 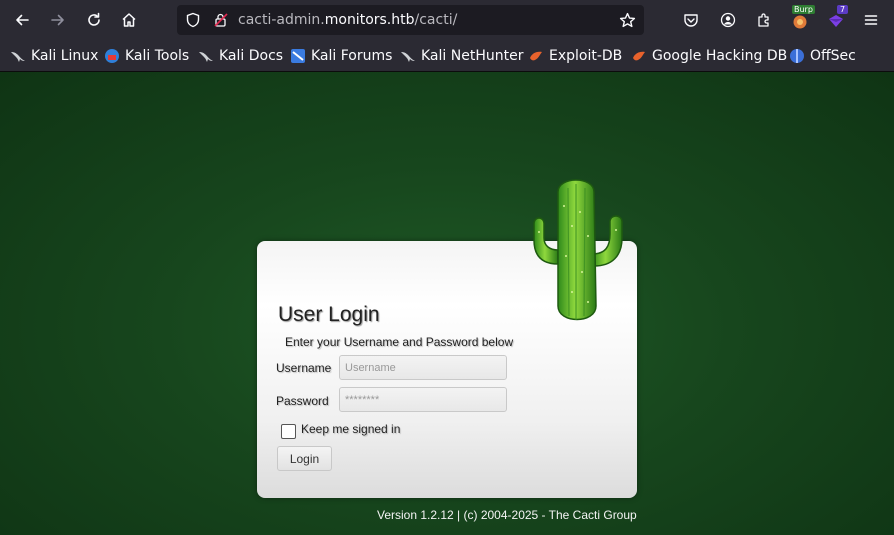 I want to click on bookmark-label: Kali NetHunter, so click(x=472, y=56).